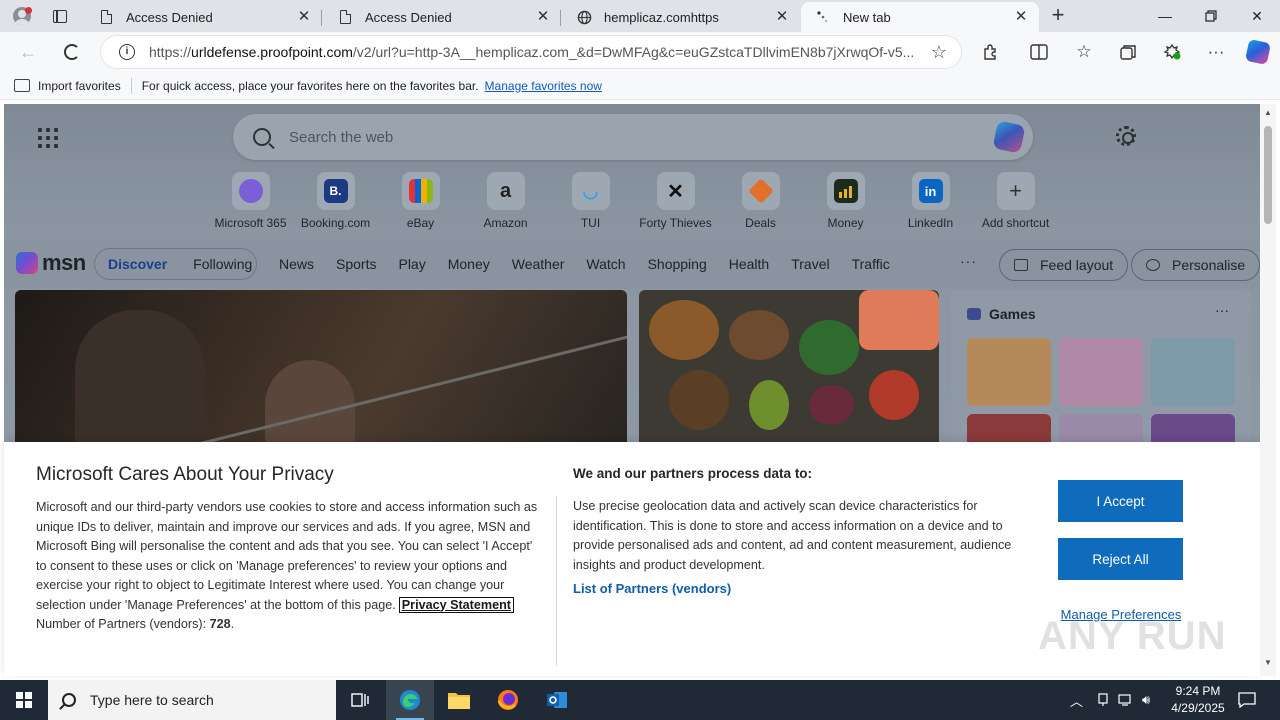 Image resolution: width=1280 pixels, height=720 pixels. What do you see at coordinates (605, 264) in the screenshot?
I see `nav-watch: Watch` at bounding box center [605, 264].